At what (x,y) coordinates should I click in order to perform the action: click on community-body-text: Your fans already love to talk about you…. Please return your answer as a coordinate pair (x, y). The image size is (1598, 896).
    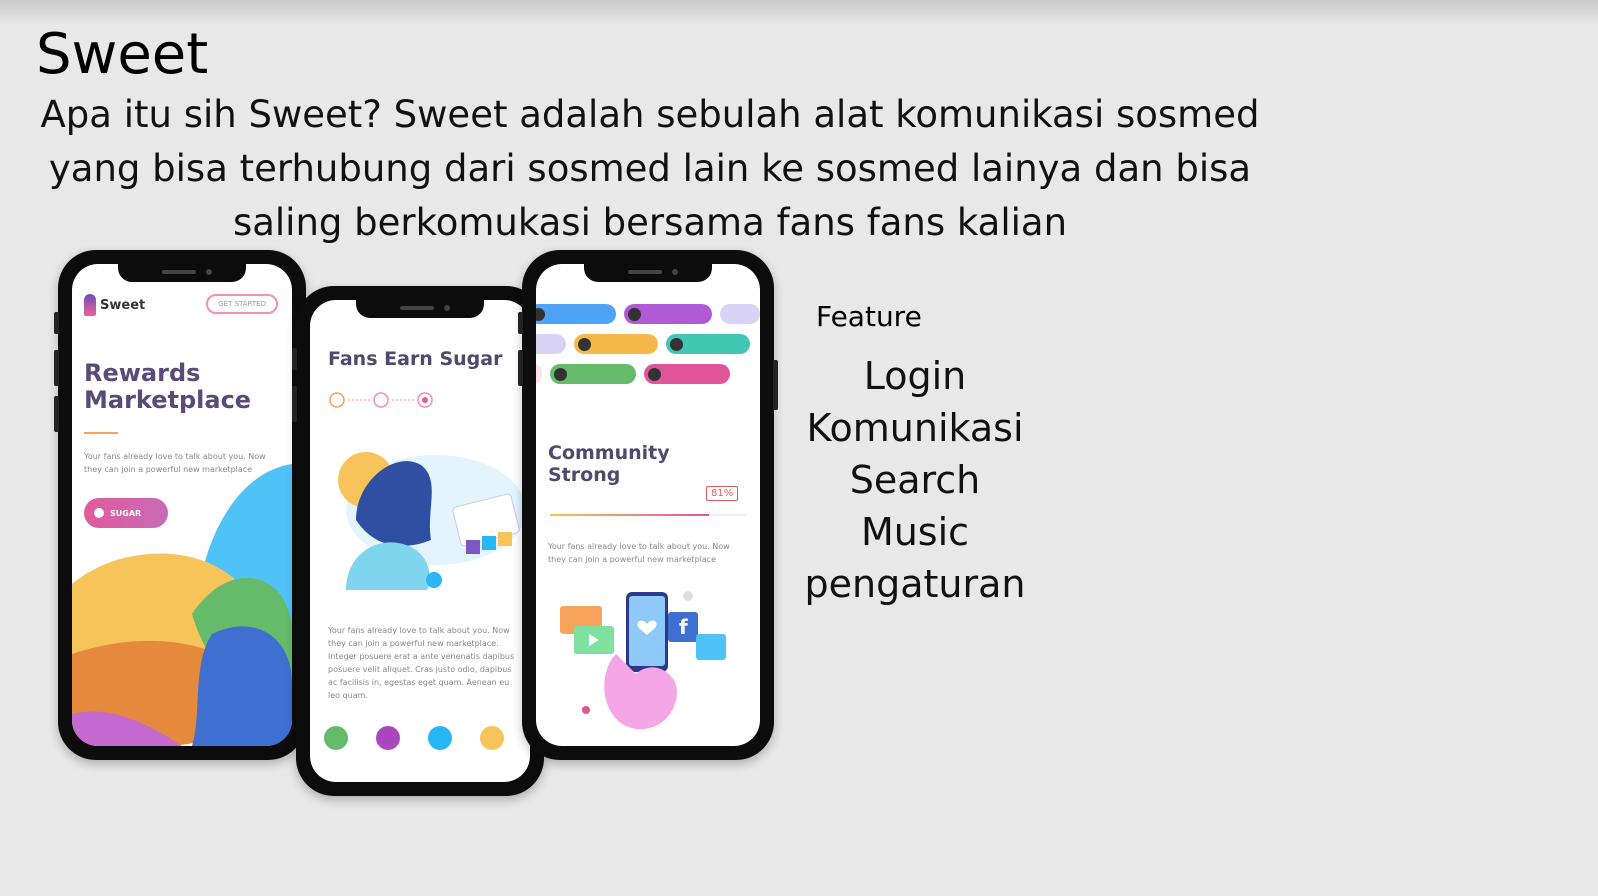
    Looking at the image, I should click on (639, 553).